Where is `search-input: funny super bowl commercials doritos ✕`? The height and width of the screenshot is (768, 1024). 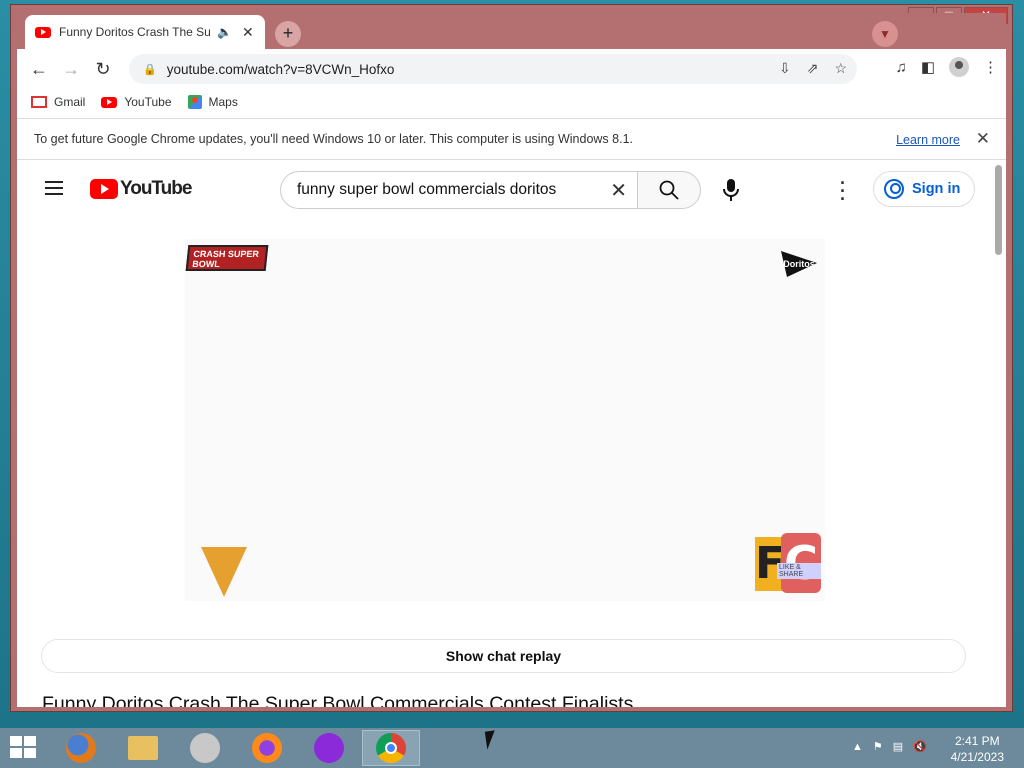
search-input: funny super bowl commercials doritos ✕ is located at coordinates (459, 190).